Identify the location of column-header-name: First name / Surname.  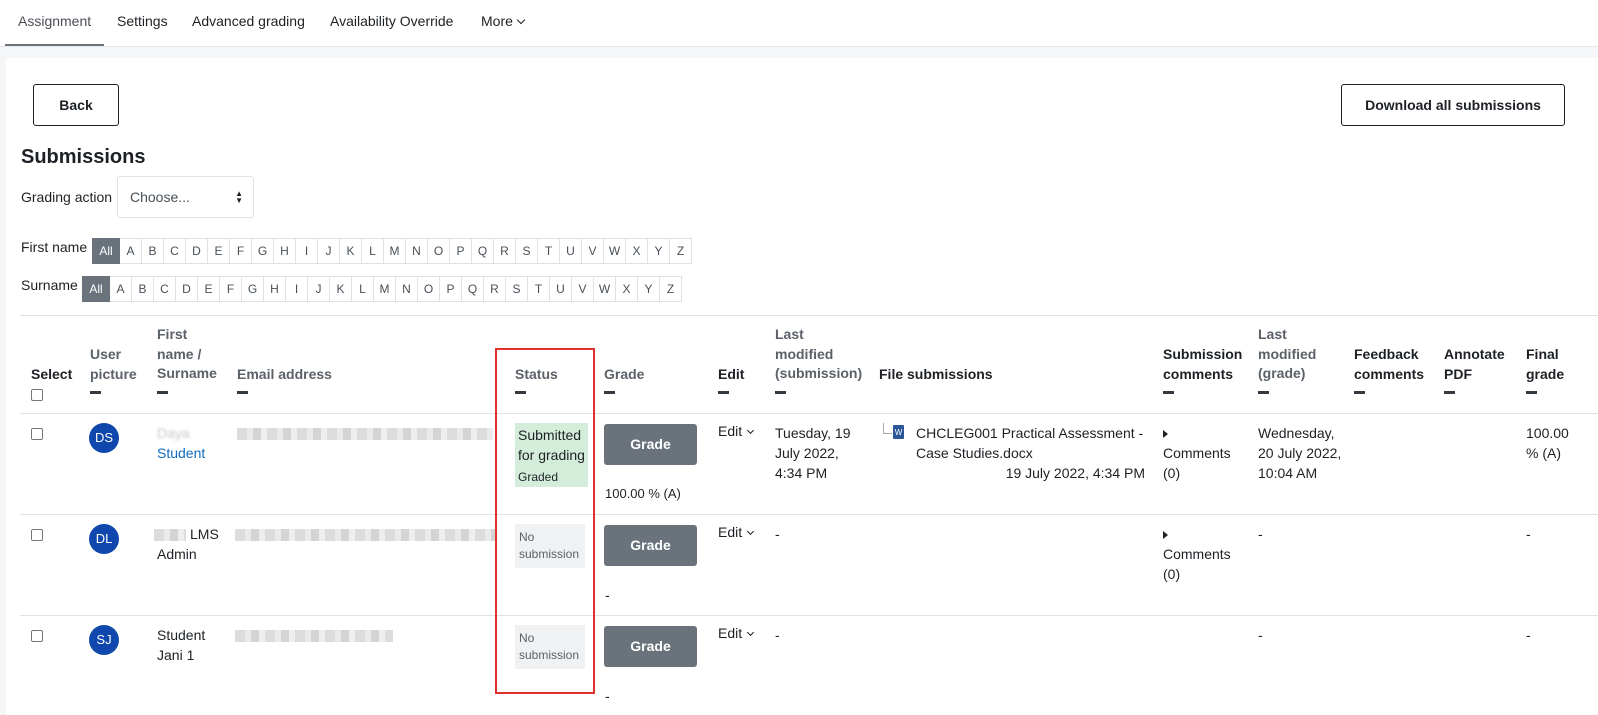
(192, 359).